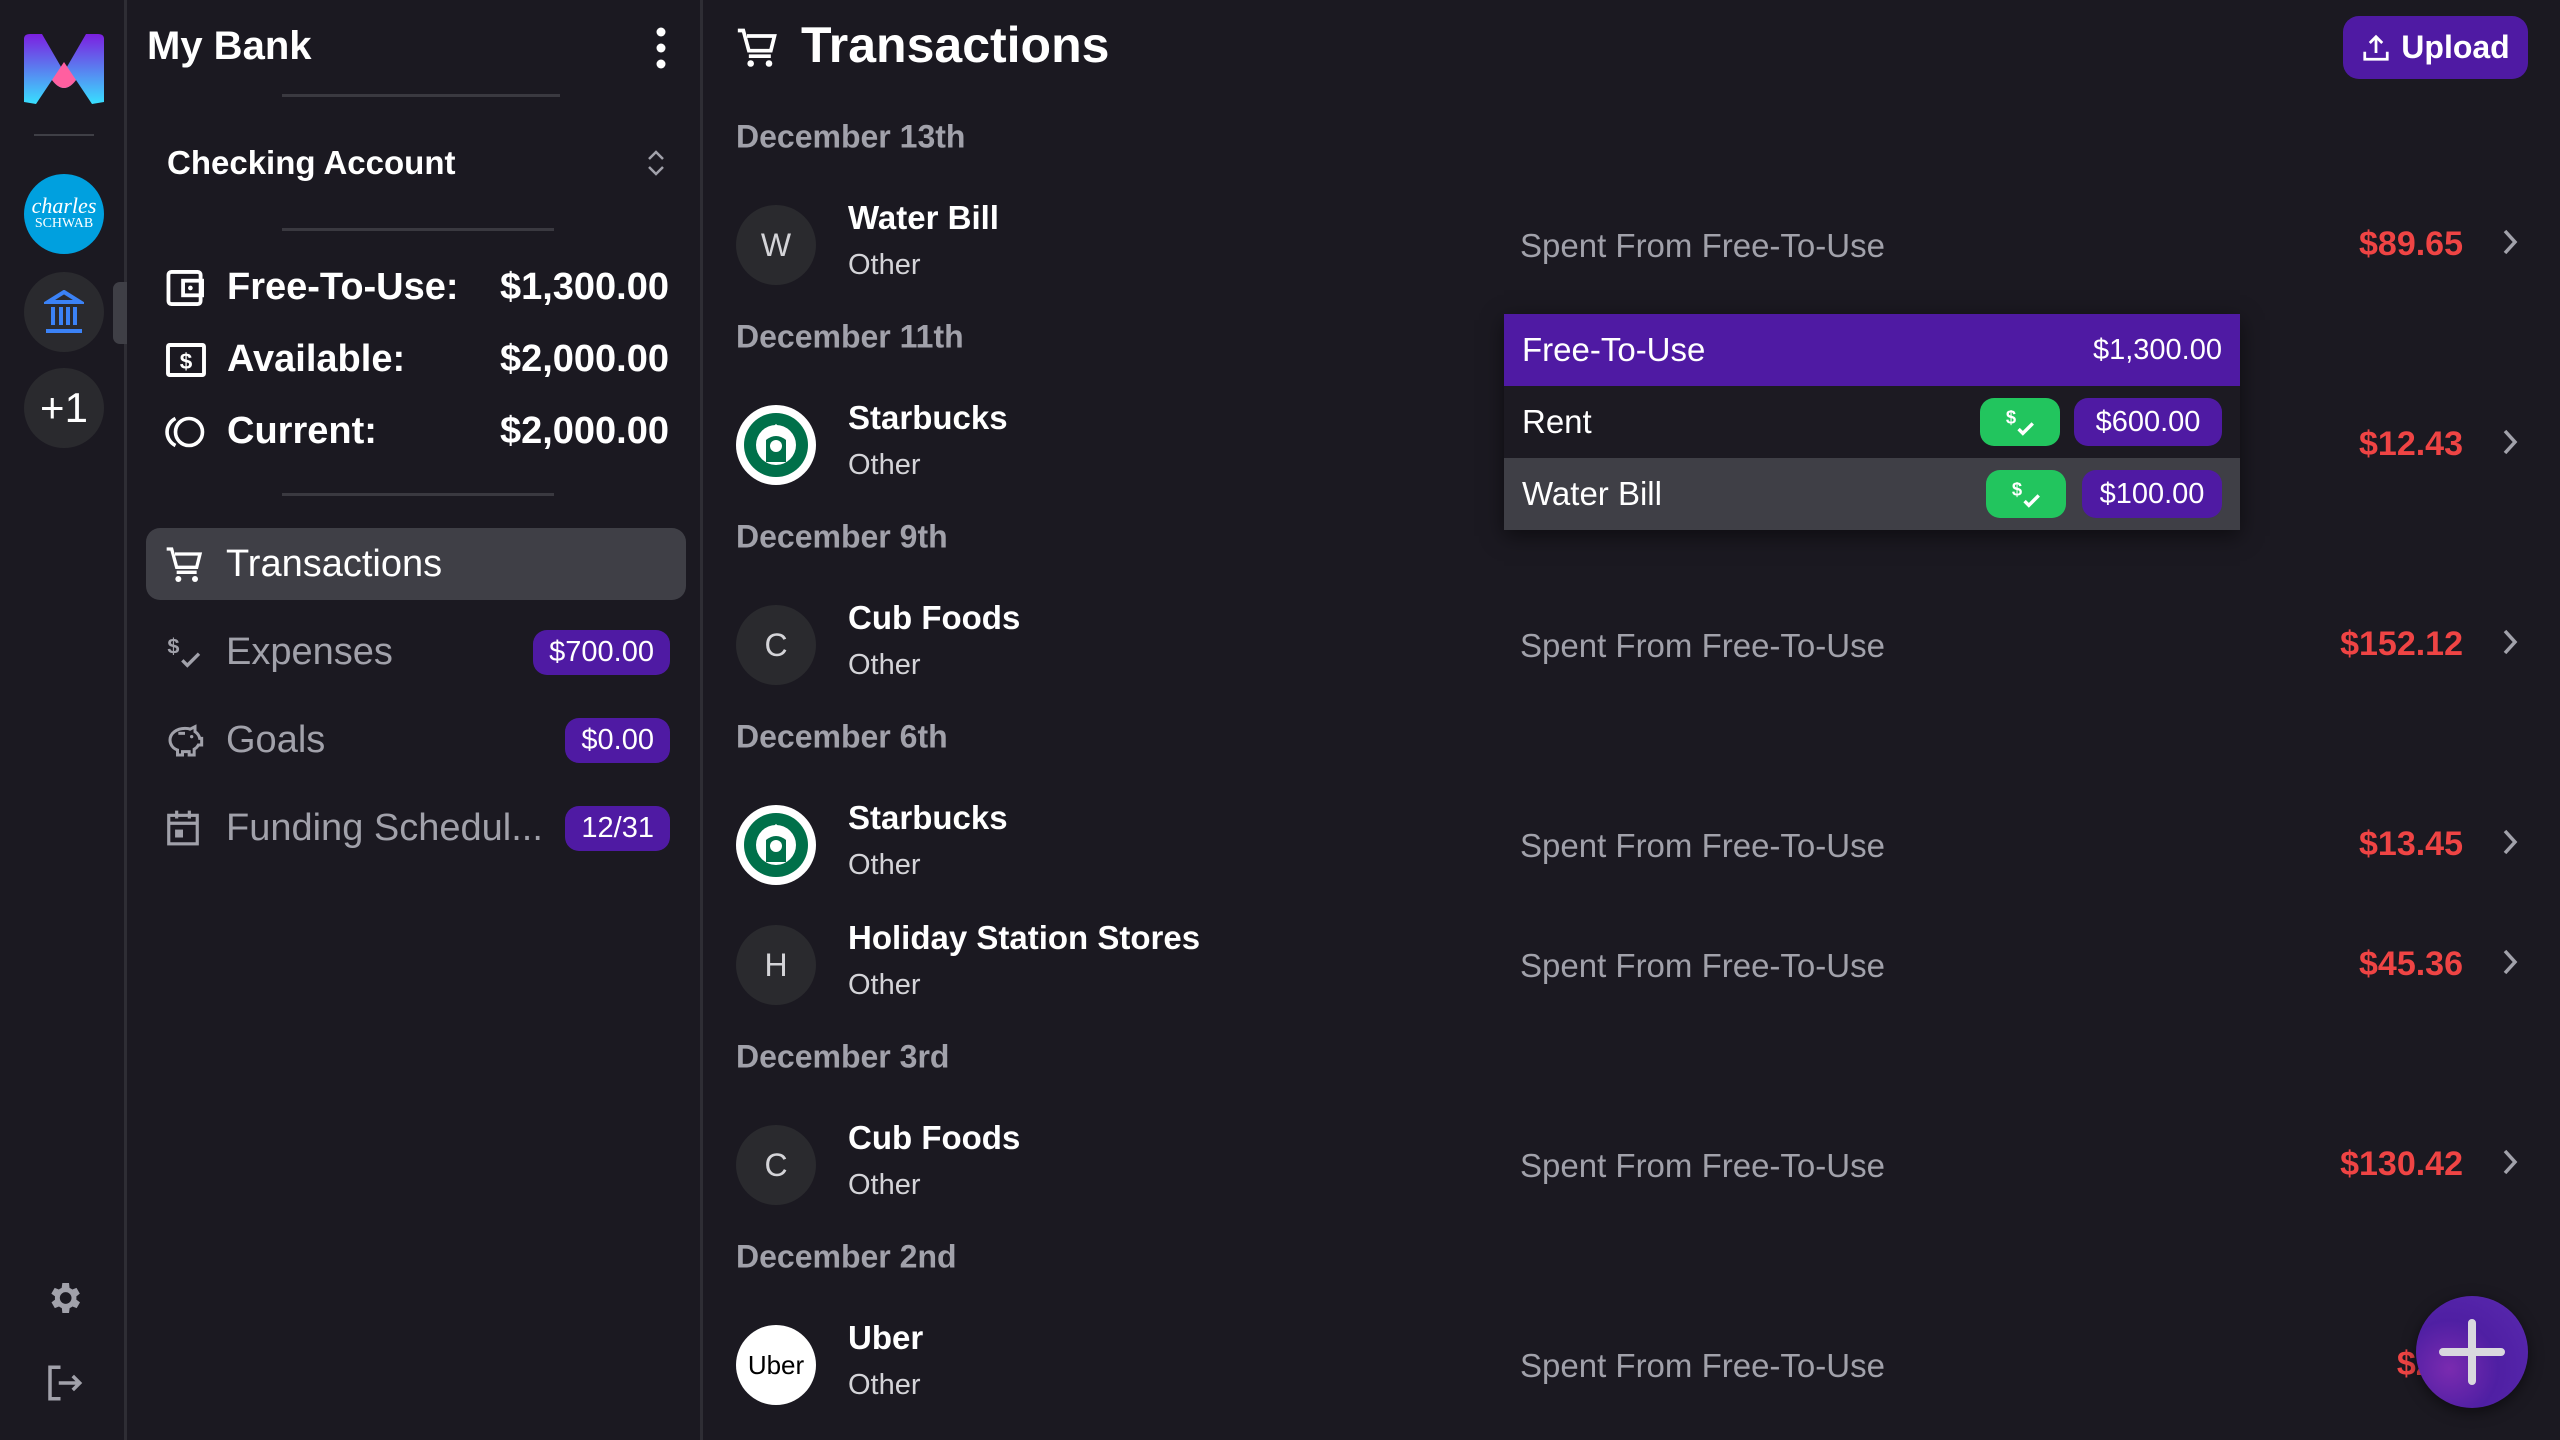 The height and width of the screenshot is (1440, 2560). What do you see at coordinates (842, 736) in the screenshot?
I see `date-header: December 6th` at bounding box center [842, 736].